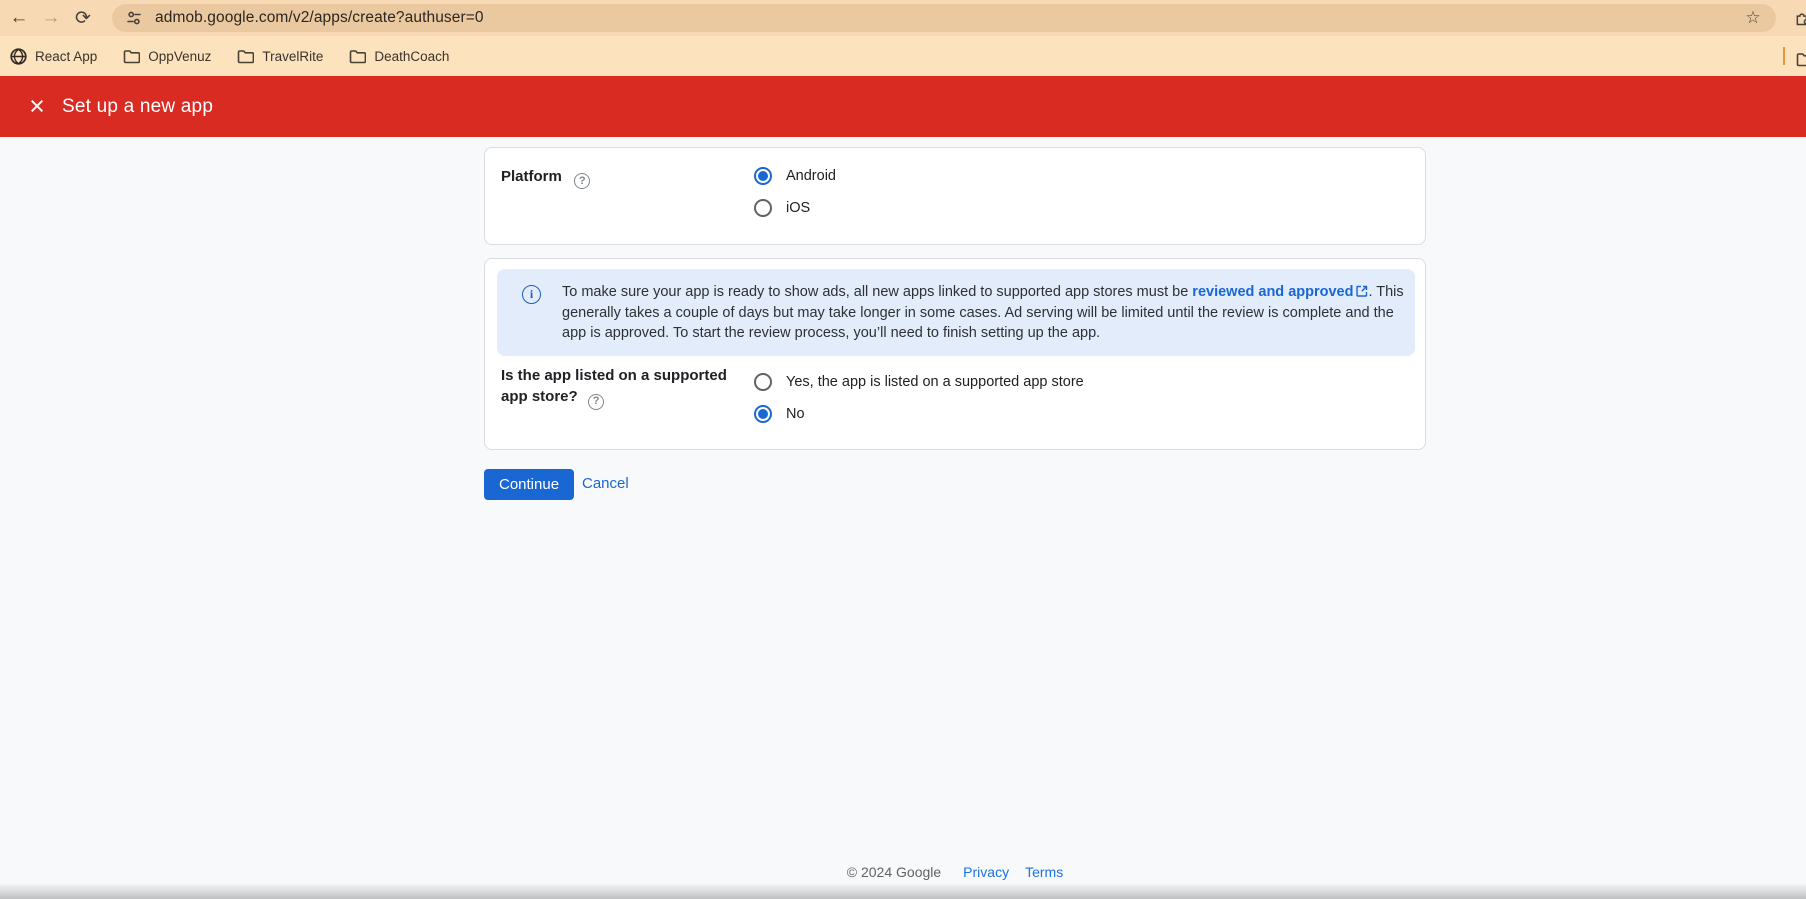  I want to click on forward-icon: →, so click(51, 18).